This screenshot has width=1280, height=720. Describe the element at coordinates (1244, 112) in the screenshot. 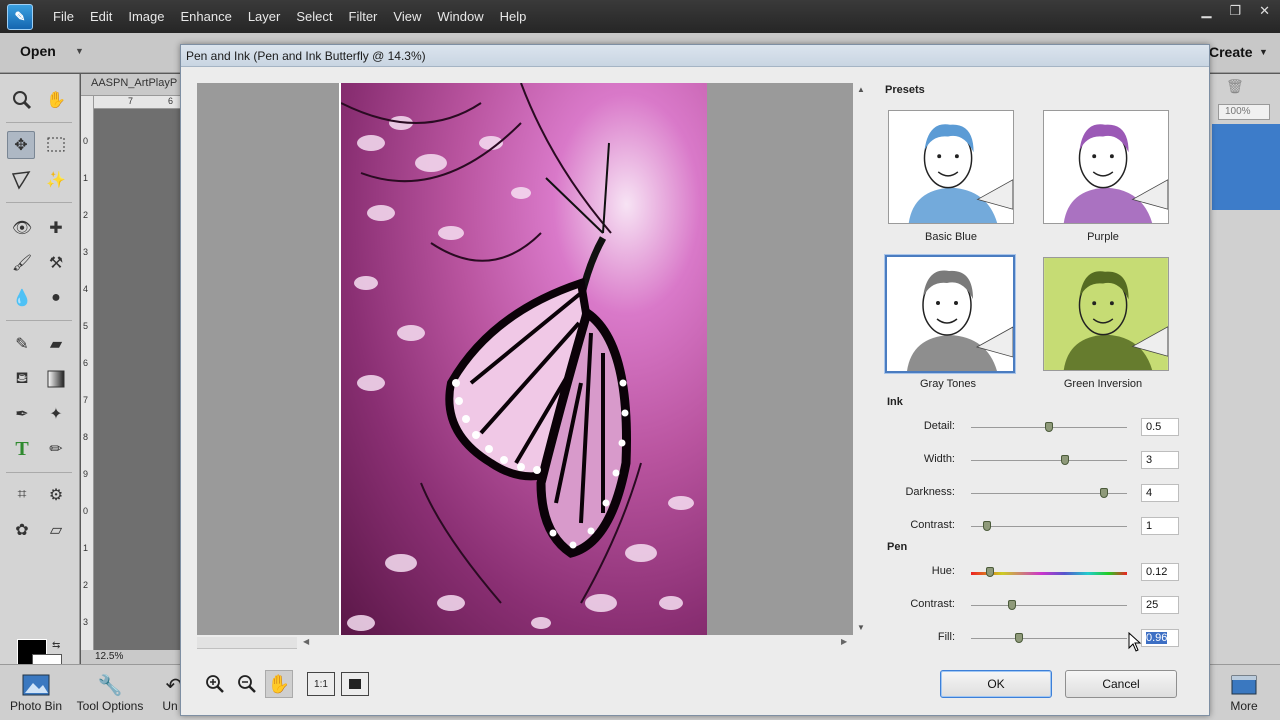

I see `panel-zoom-field: 100%` at that location.